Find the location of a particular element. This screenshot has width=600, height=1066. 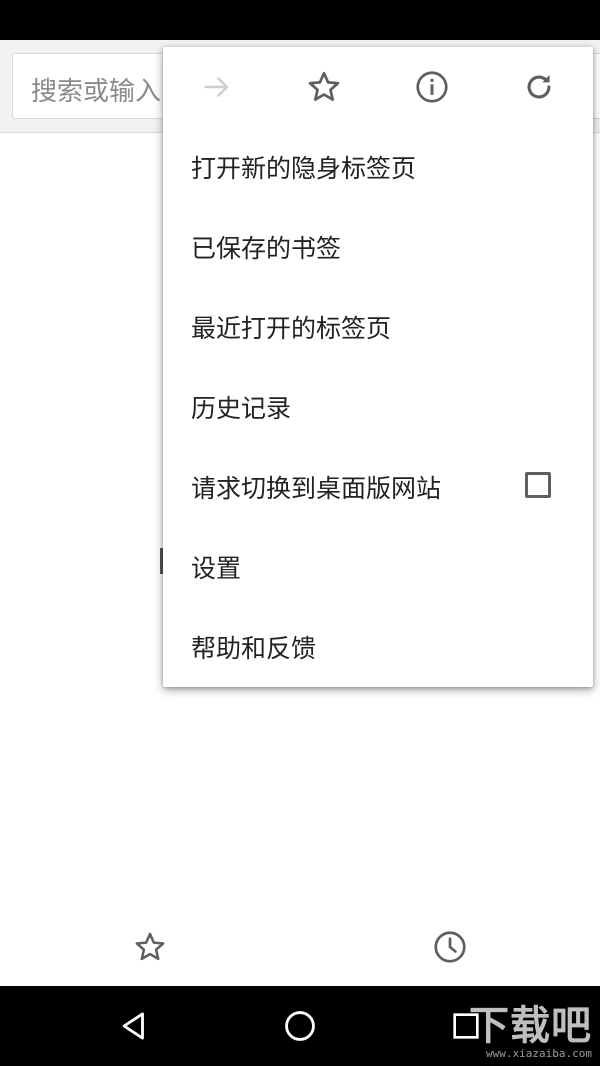

recent-tabs-button is located at coordinates (450, 947).